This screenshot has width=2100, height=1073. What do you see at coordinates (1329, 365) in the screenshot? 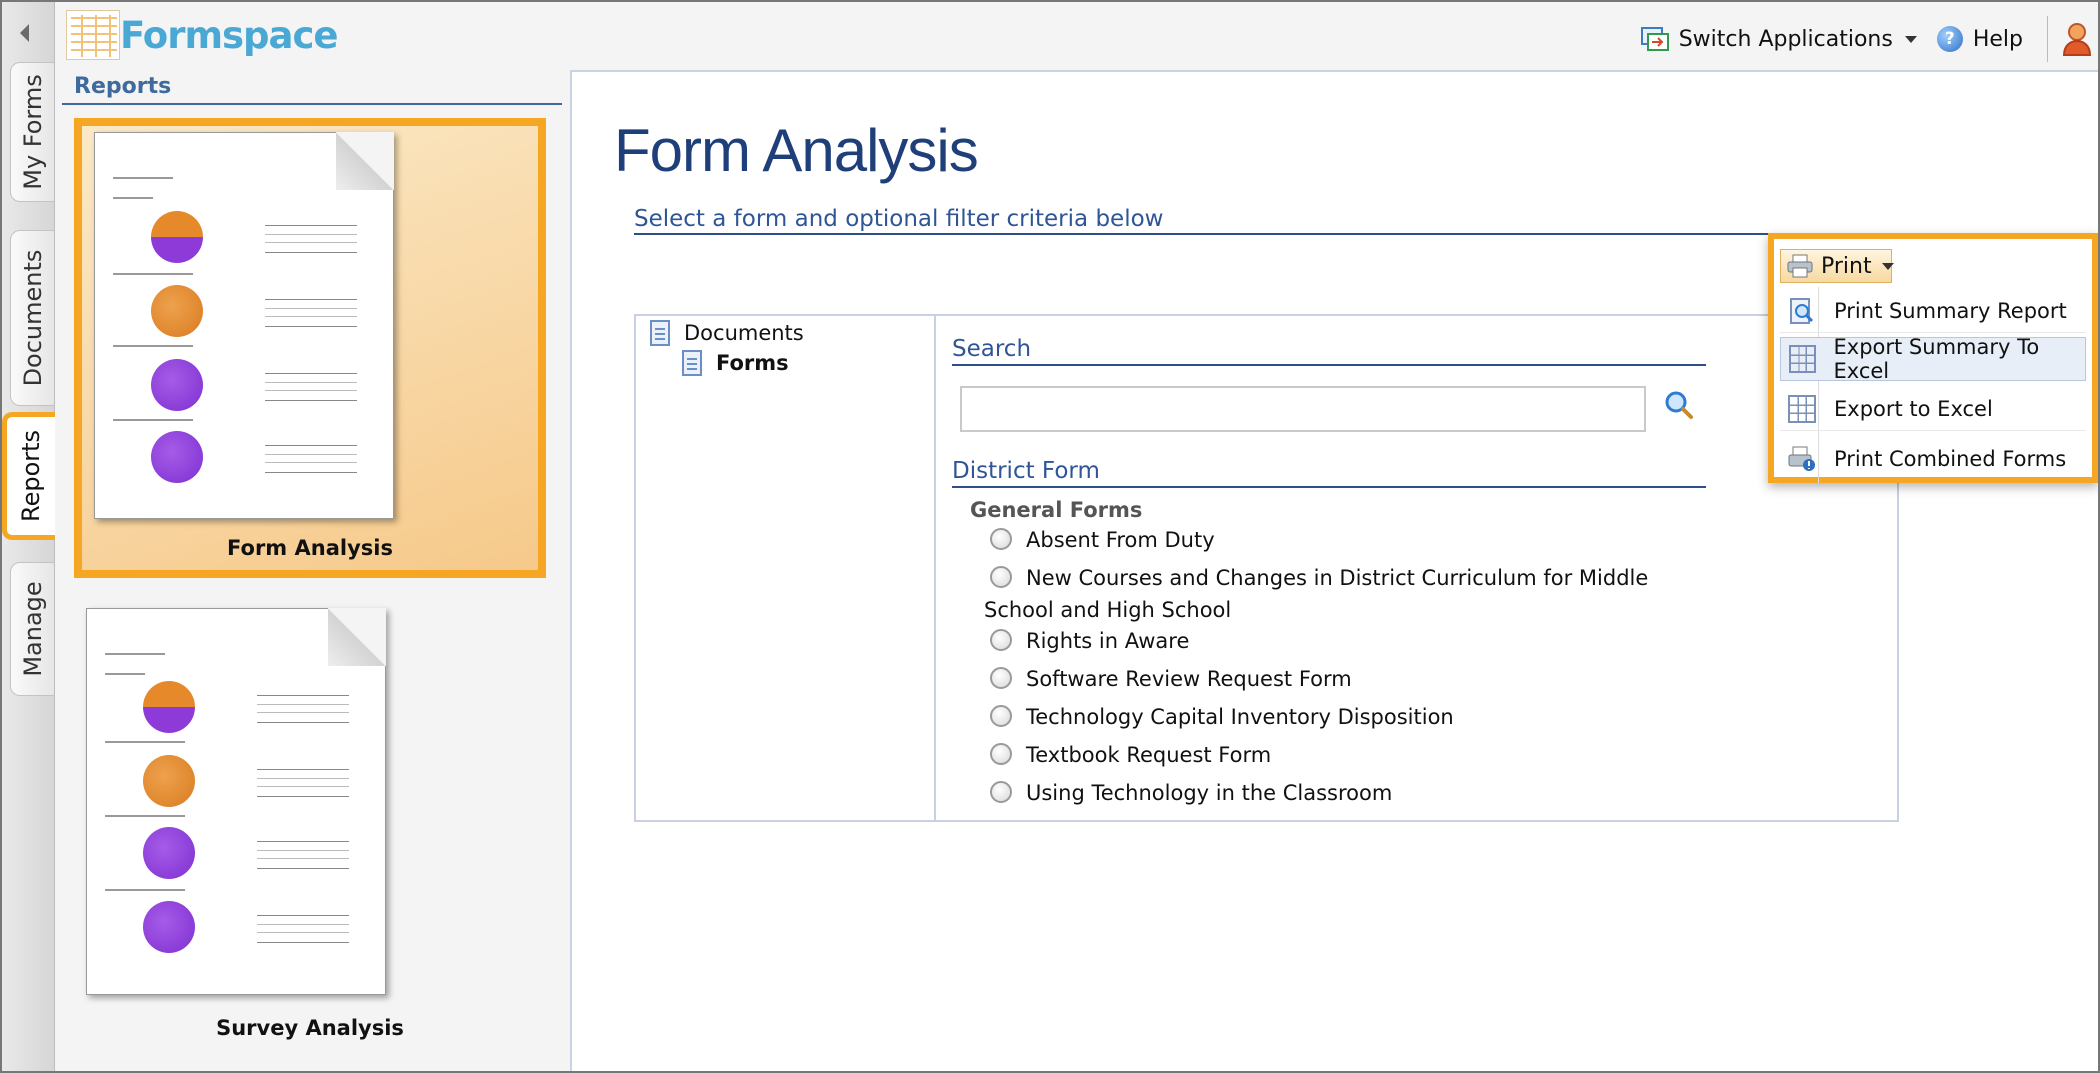
I see `search-divider` at bounding box center [1329, 365].